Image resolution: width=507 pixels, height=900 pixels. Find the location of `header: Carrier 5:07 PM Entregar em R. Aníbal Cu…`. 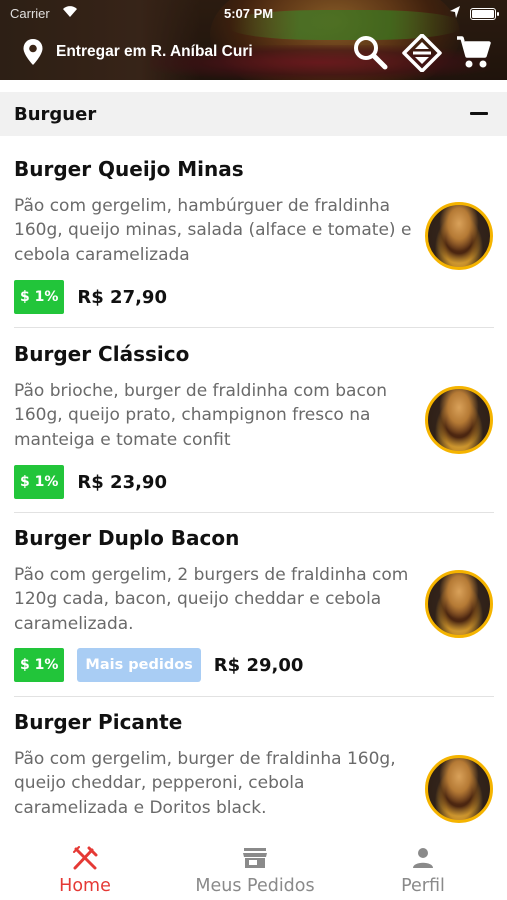

header: Carrier 5:07 PM Entregar em R. Aníbal Cu… is located at coordinates (253, 40).